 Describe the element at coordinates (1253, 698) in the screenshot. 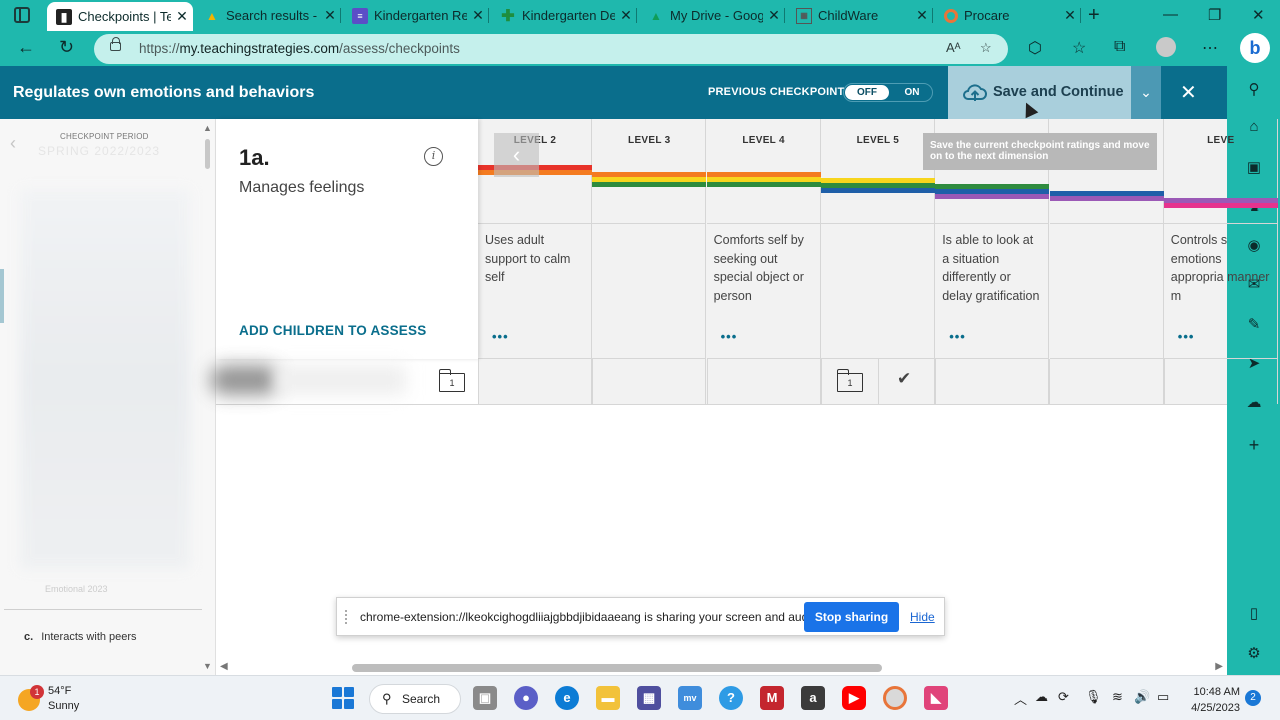

I see `notification-badge: 2` at that location.